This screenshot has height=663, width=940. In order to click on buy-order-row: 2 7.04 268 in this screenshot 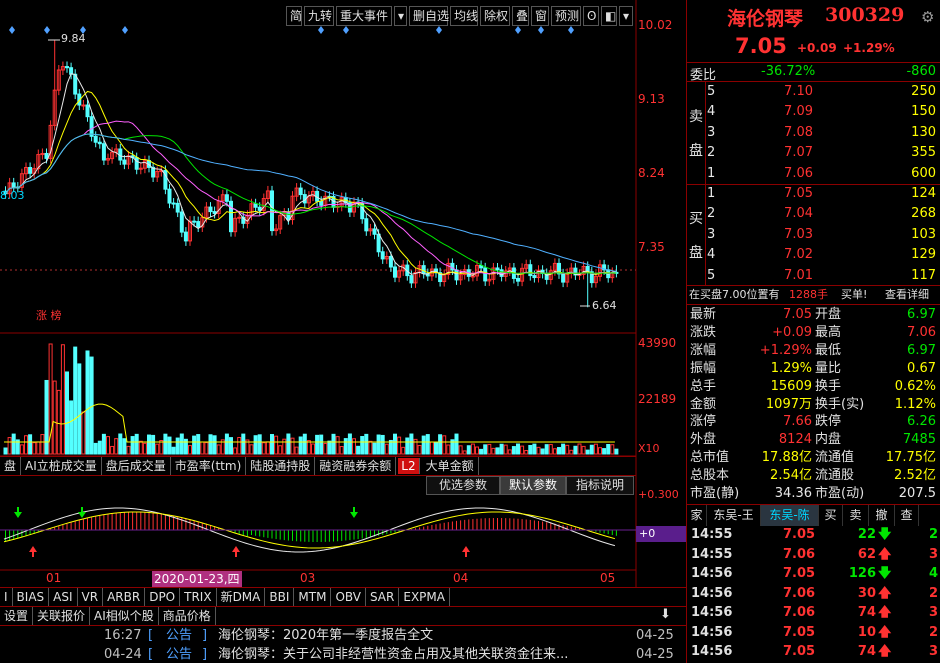, I will do `click(813, 214)`.